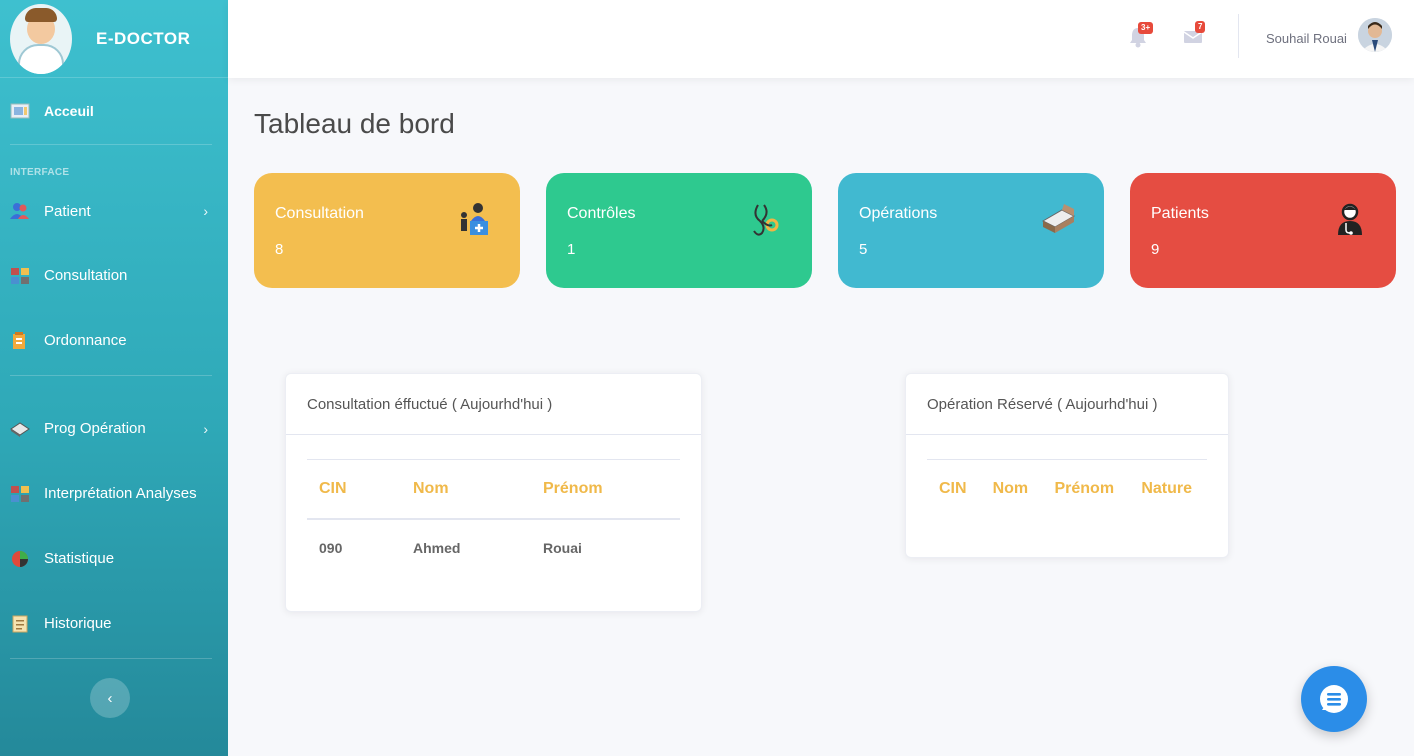  Describe the element at coordinates (20, 559) in the screenshot. I see `chart-icon` at that location.